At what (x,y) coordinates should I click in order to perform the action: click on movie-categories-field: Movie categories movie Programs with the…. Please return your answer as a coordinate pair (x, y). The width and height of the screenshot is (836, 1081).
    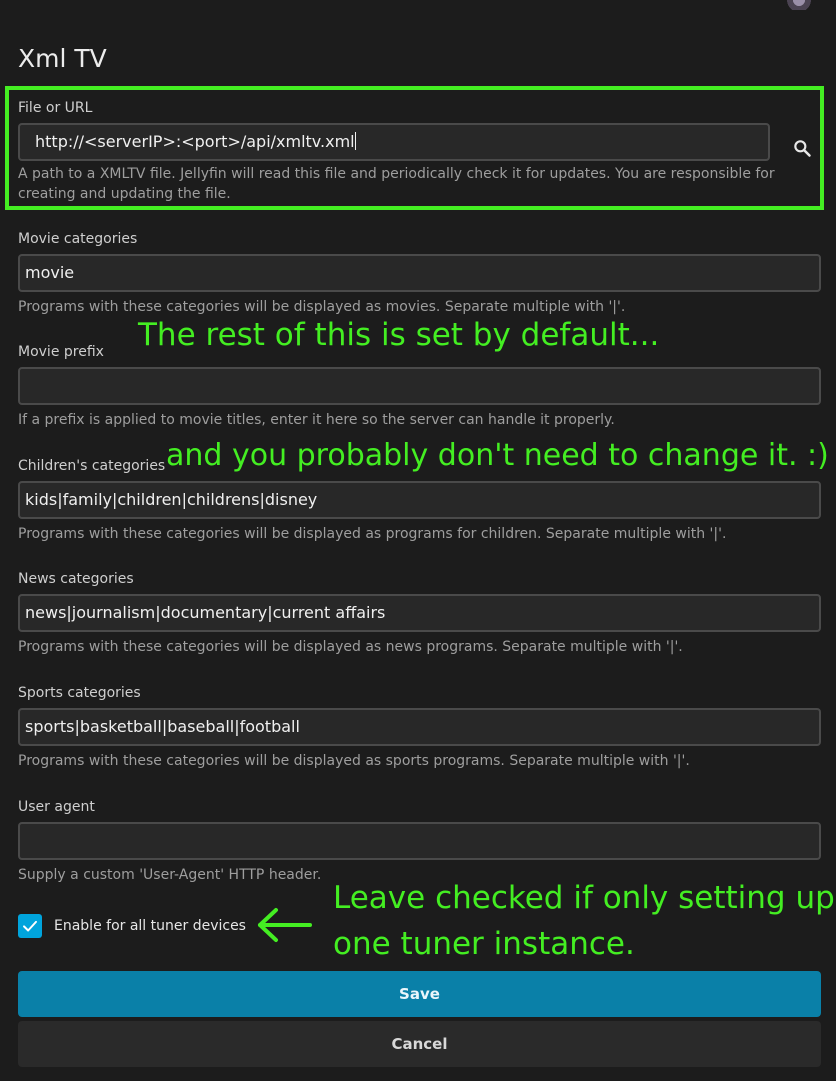
    Looking at the image, I should click on (419, 273).